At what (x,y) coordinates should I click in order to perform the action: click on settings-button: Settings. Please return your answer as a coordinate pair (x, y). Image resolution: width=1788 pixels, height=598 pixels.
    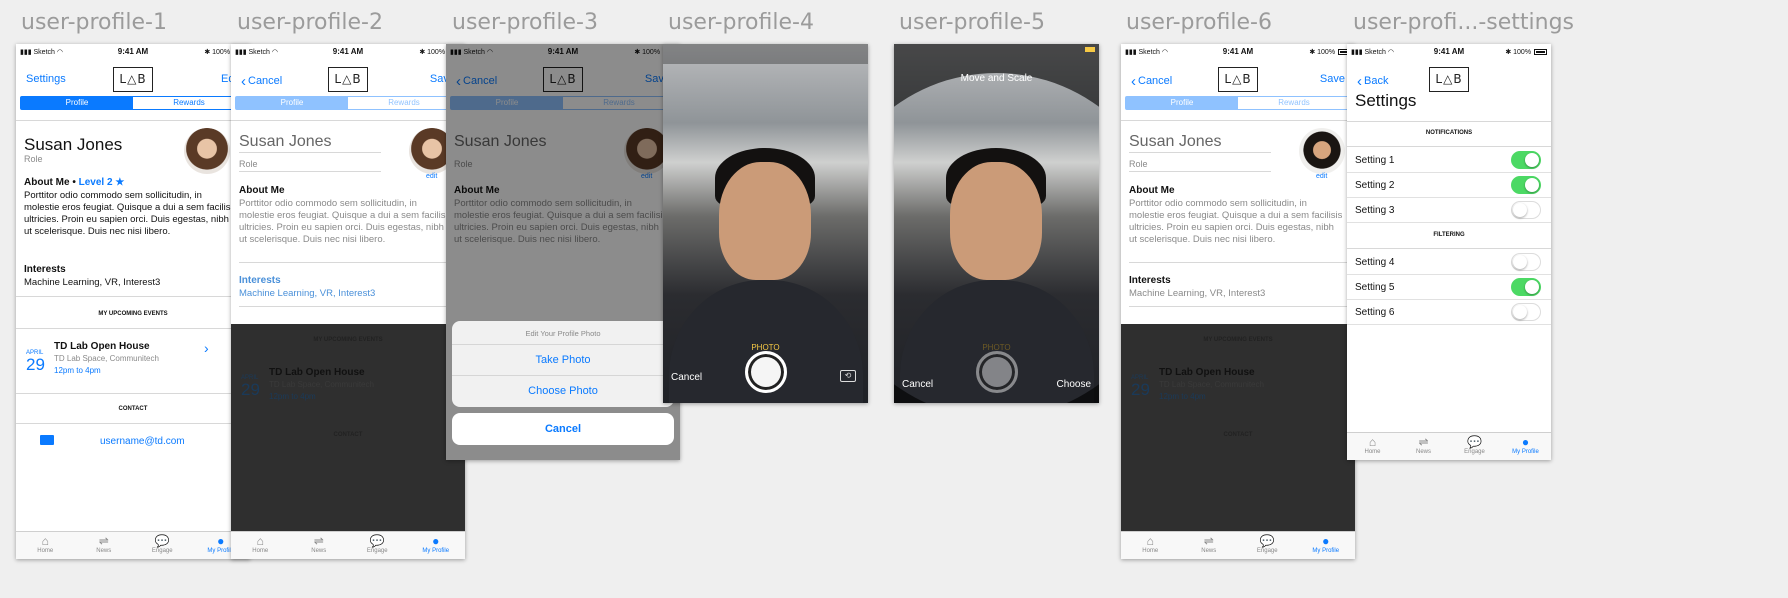
    Looking at the image, I should click on (46, 79).